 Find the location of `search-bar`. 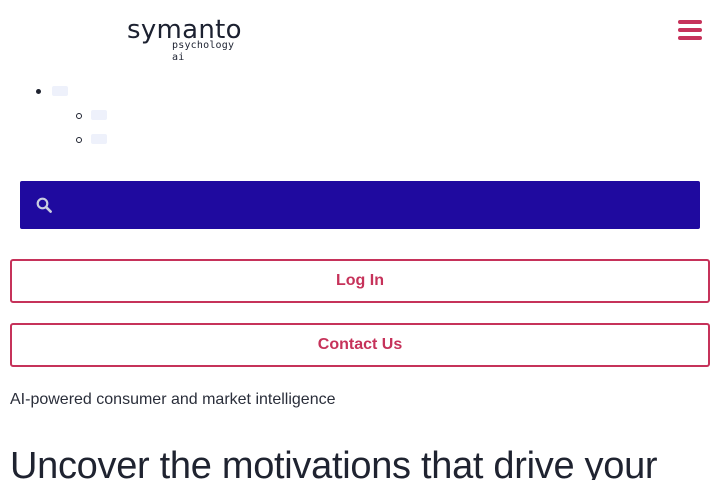

search-bar is located at coordinates (360, 205).